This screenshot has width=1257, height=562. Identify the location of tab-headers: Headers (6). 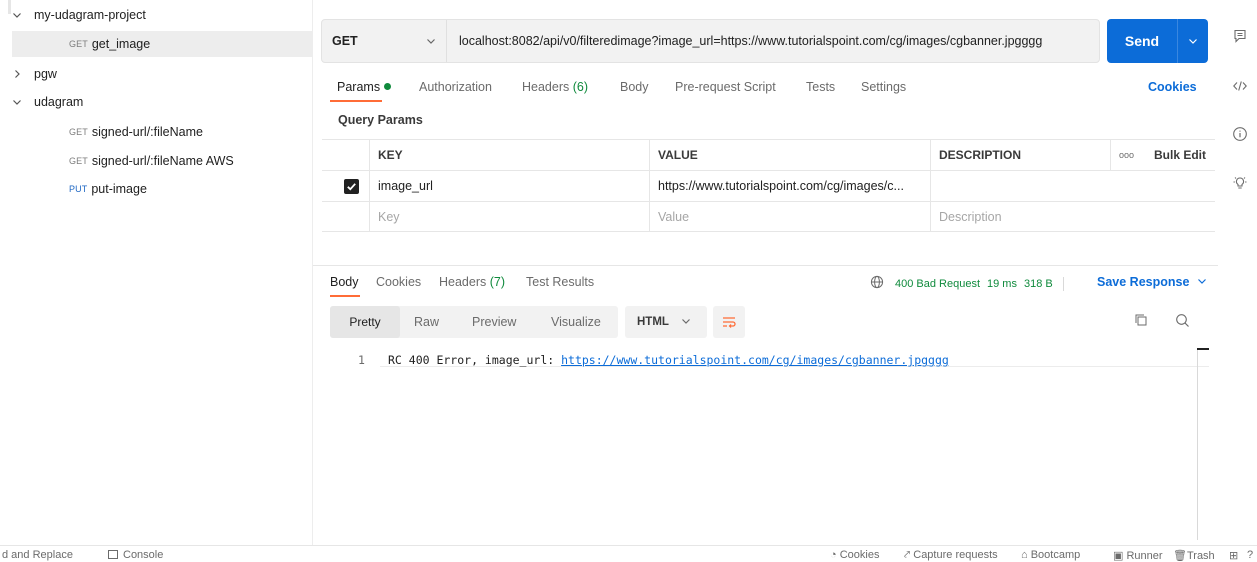
(555, 87).